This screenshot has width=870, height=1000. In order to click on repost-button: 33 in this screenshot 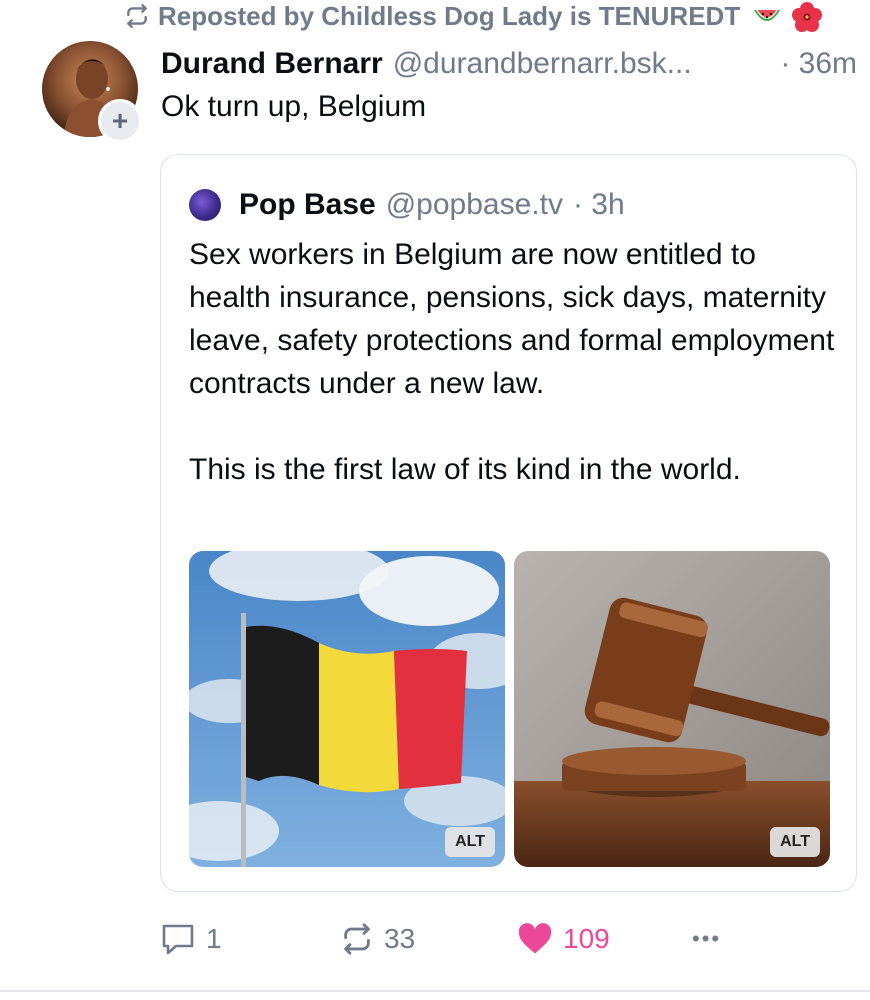, I will do `click(377, 939)`.